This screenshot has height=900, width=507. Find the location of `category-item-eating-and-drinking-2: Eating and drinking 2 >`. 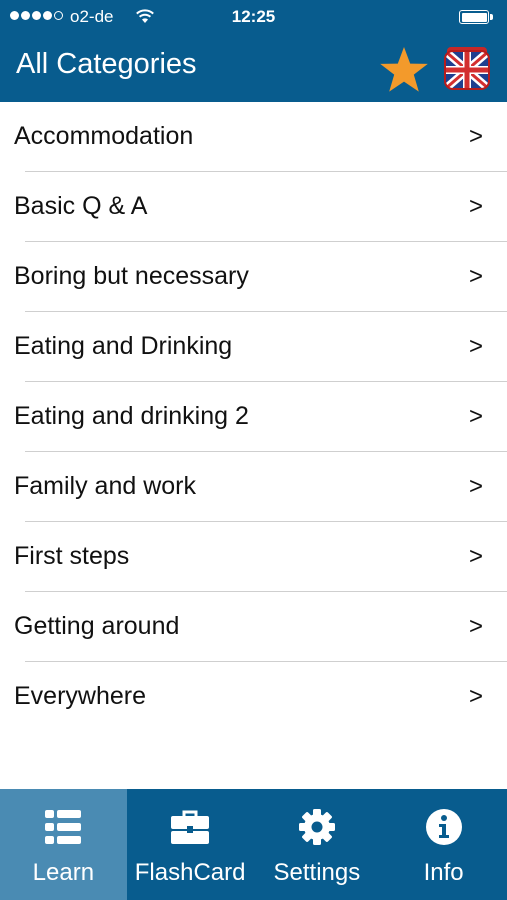

category-item-eating-and-drinking-2: Eating and drinking 2 > is located at coordinates (253, 417).